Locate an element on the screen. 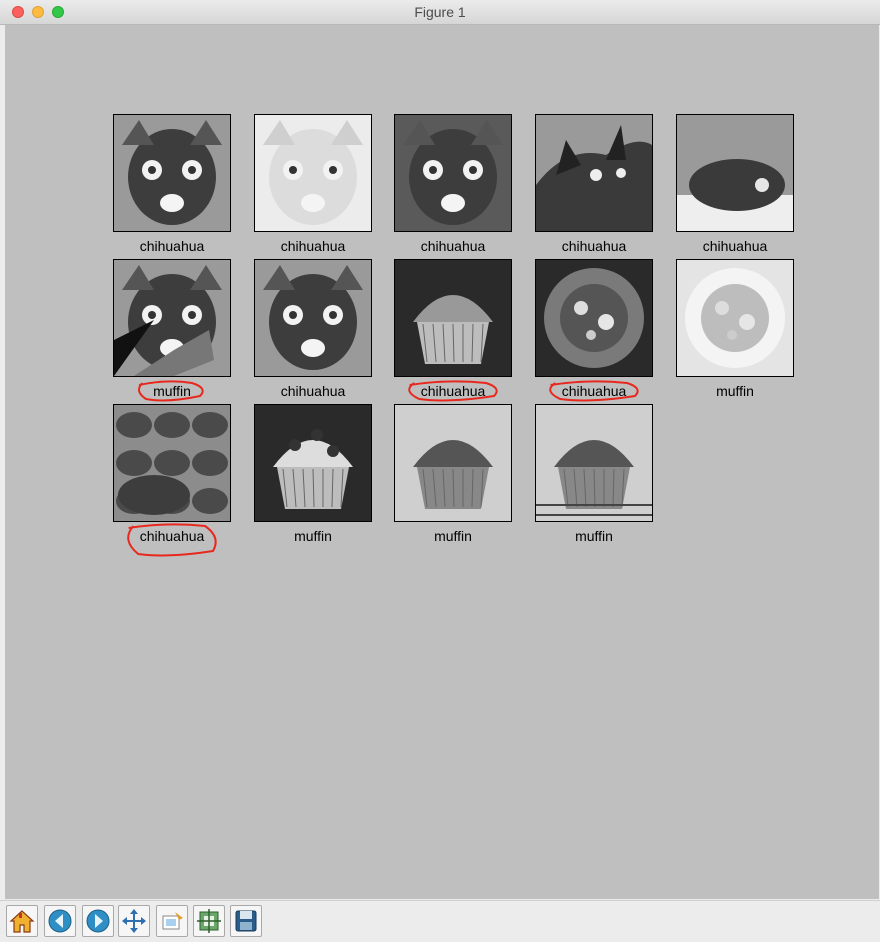 The width and height of the screenshot is (880, 942). back-button is located at coordinates (60, 921).